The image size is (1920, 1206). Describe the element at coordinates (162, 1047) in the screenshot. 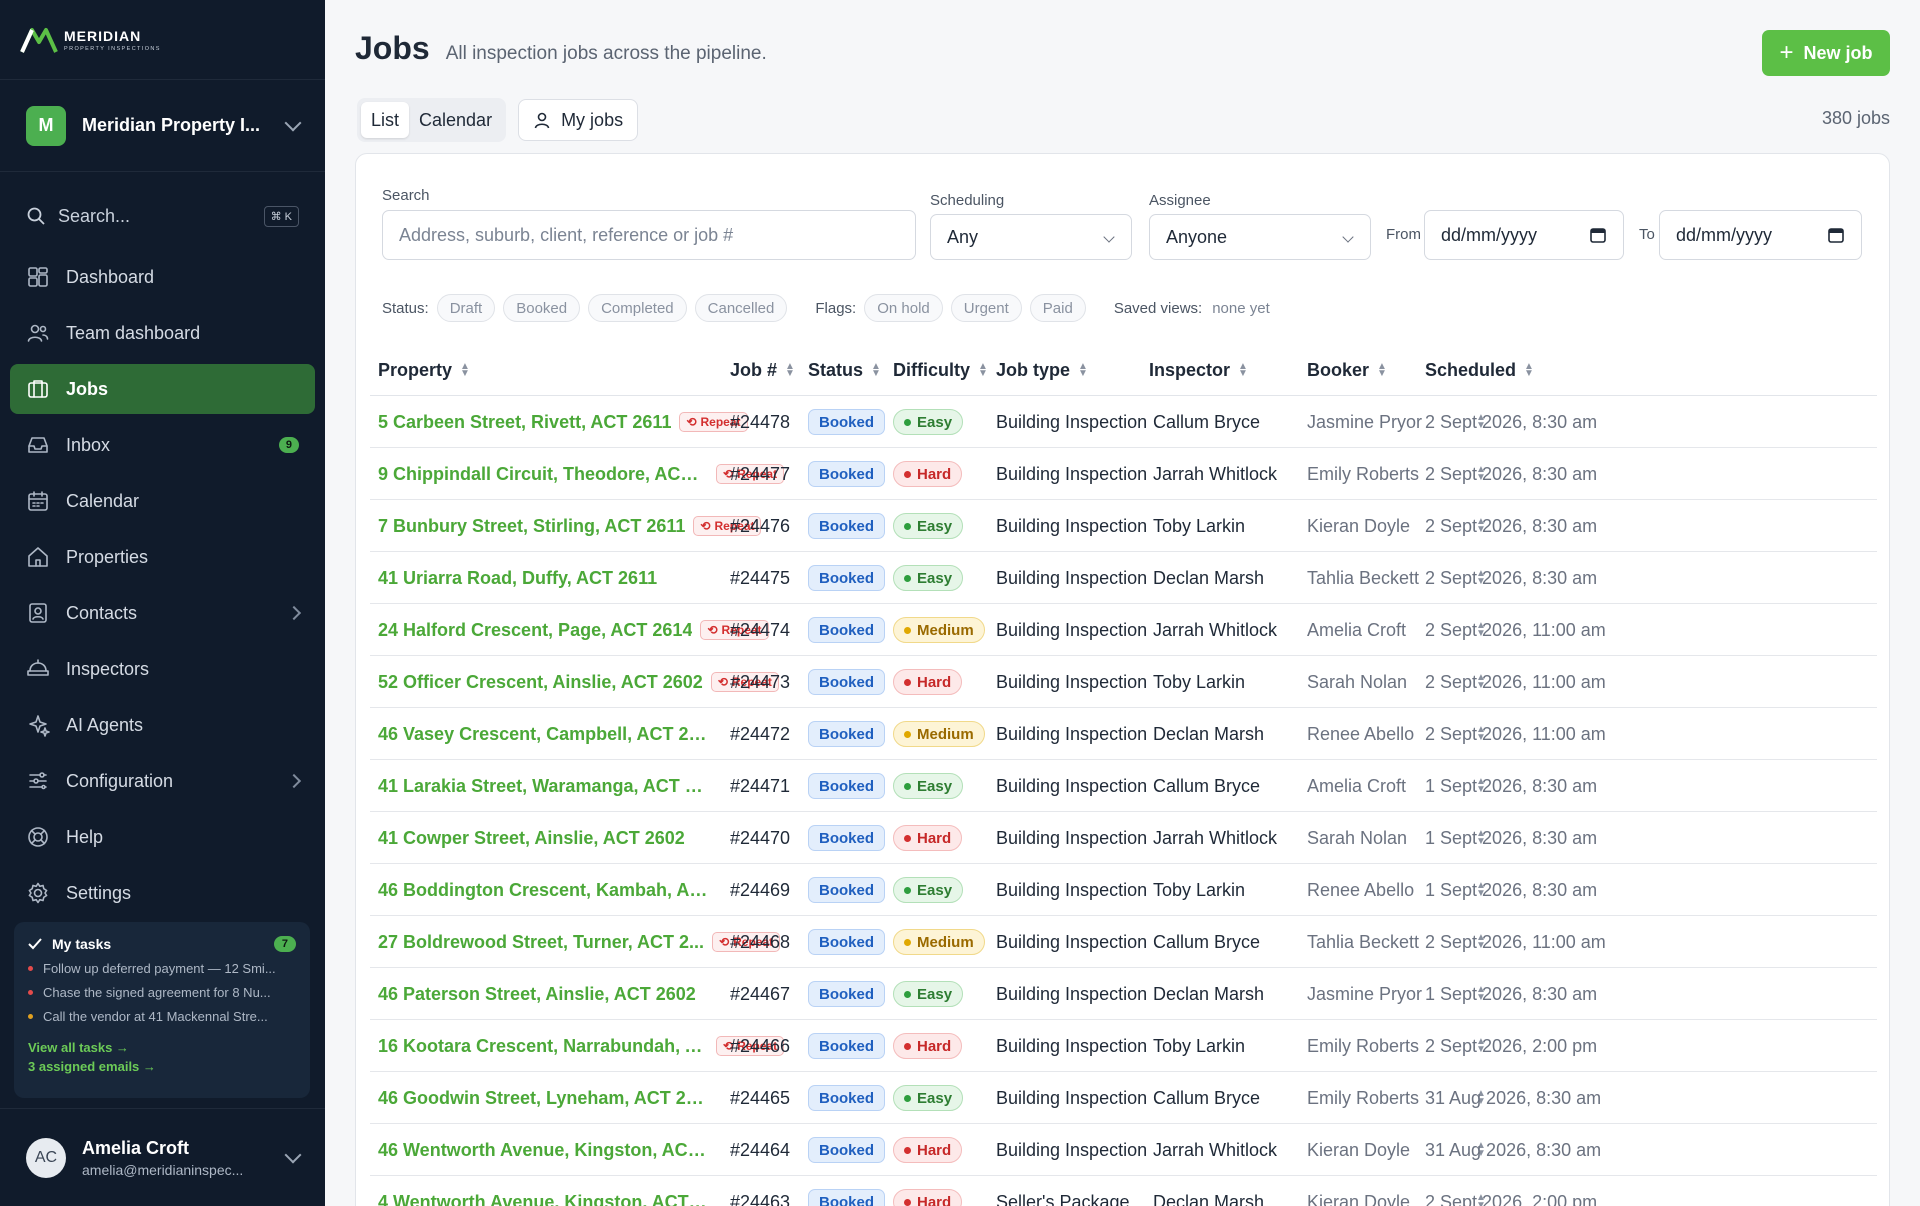

I see `view-all-tasks-link: View all tasks →` at that location.